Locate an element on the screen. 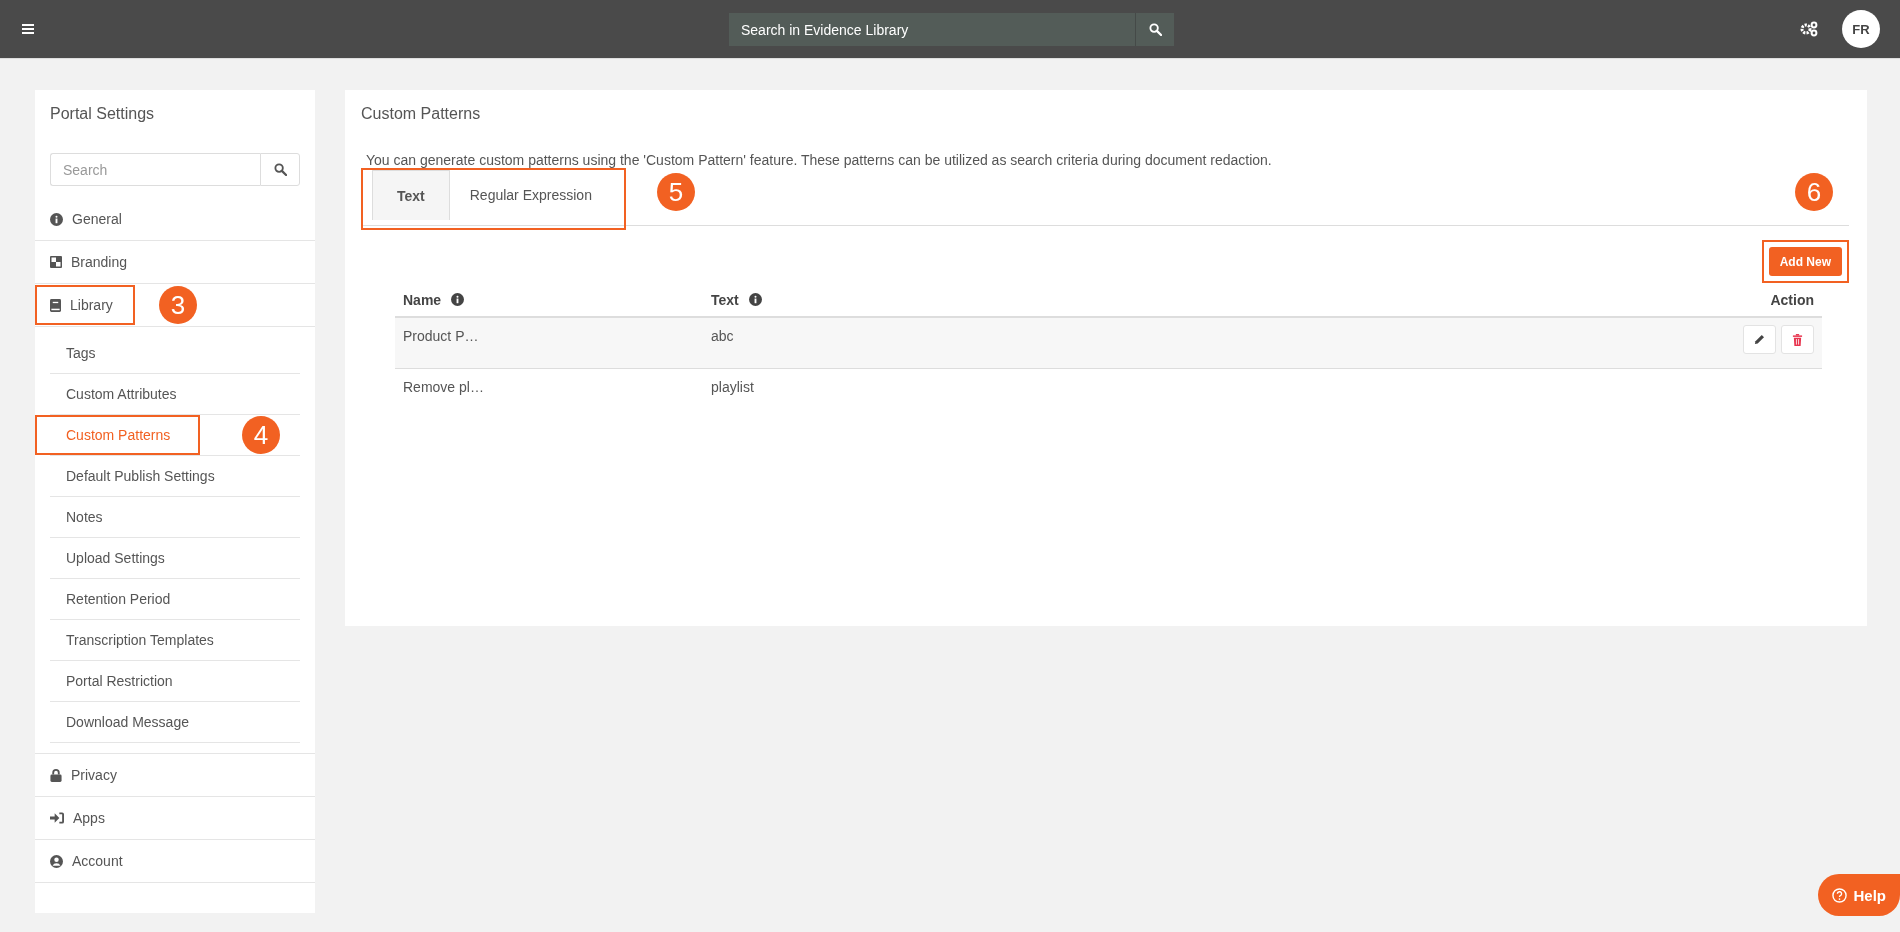 The image size is (1900, 932). trash-icon is located at coordinates (1797, 339).